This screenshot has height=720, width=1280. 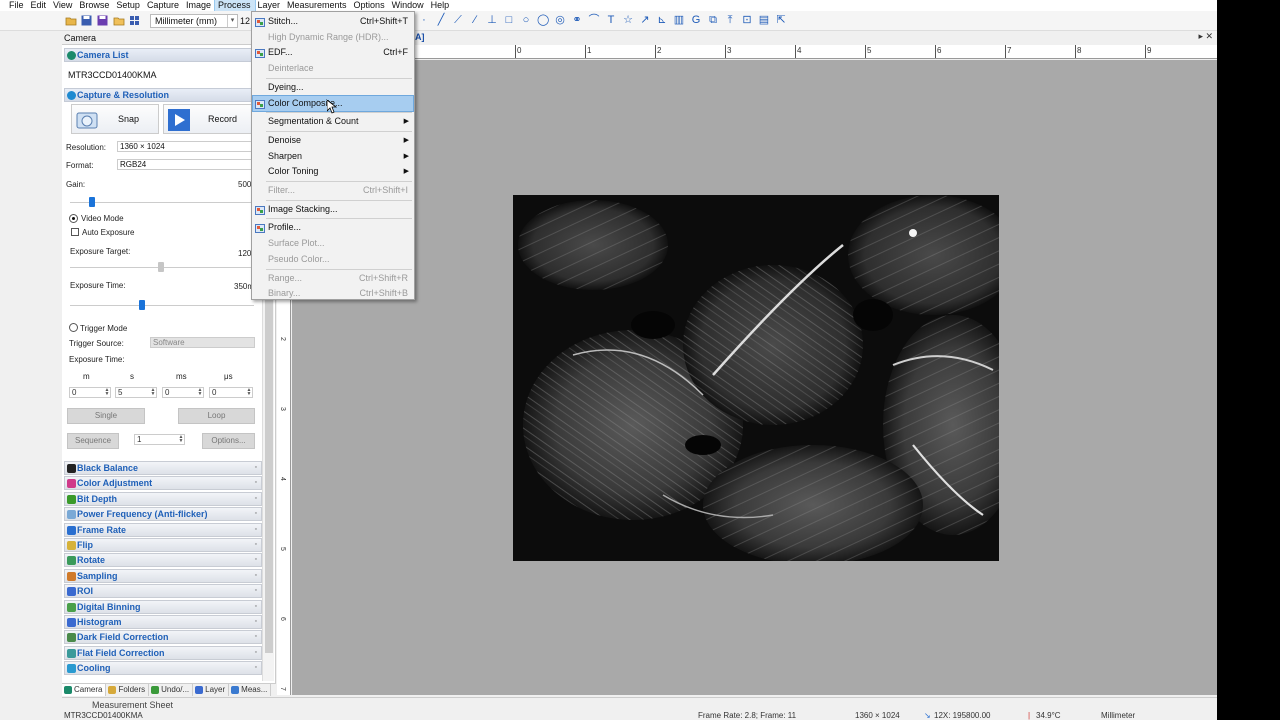 What do you see at coordinates (420, 37) in the screenshot?
I see `document-tab: A]` at bounding box center [420, 37].